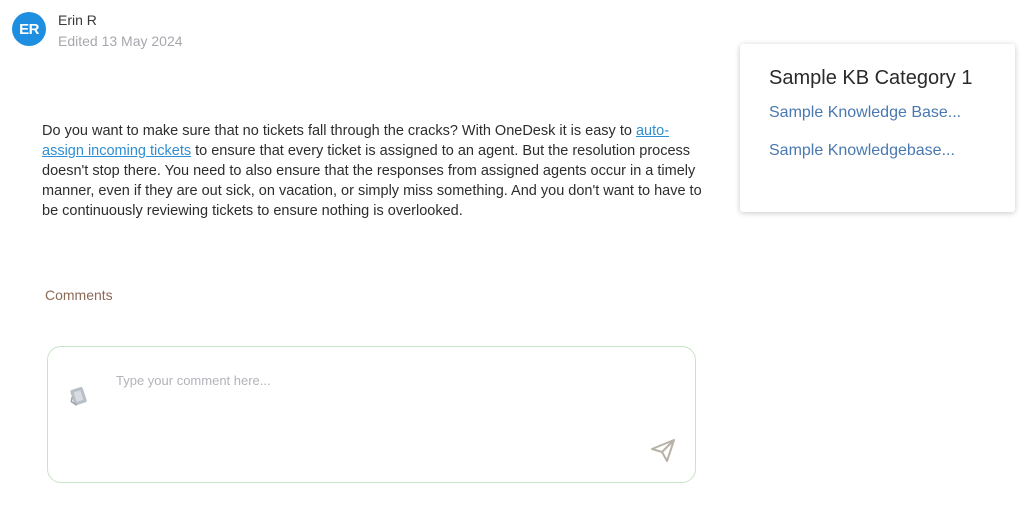 The height and width of the screenshot is (512, 1032). Describe the element at coordinates (871, 78) in the screenshot. I see `kb-category-title: Sample KB Category 1` at that location.